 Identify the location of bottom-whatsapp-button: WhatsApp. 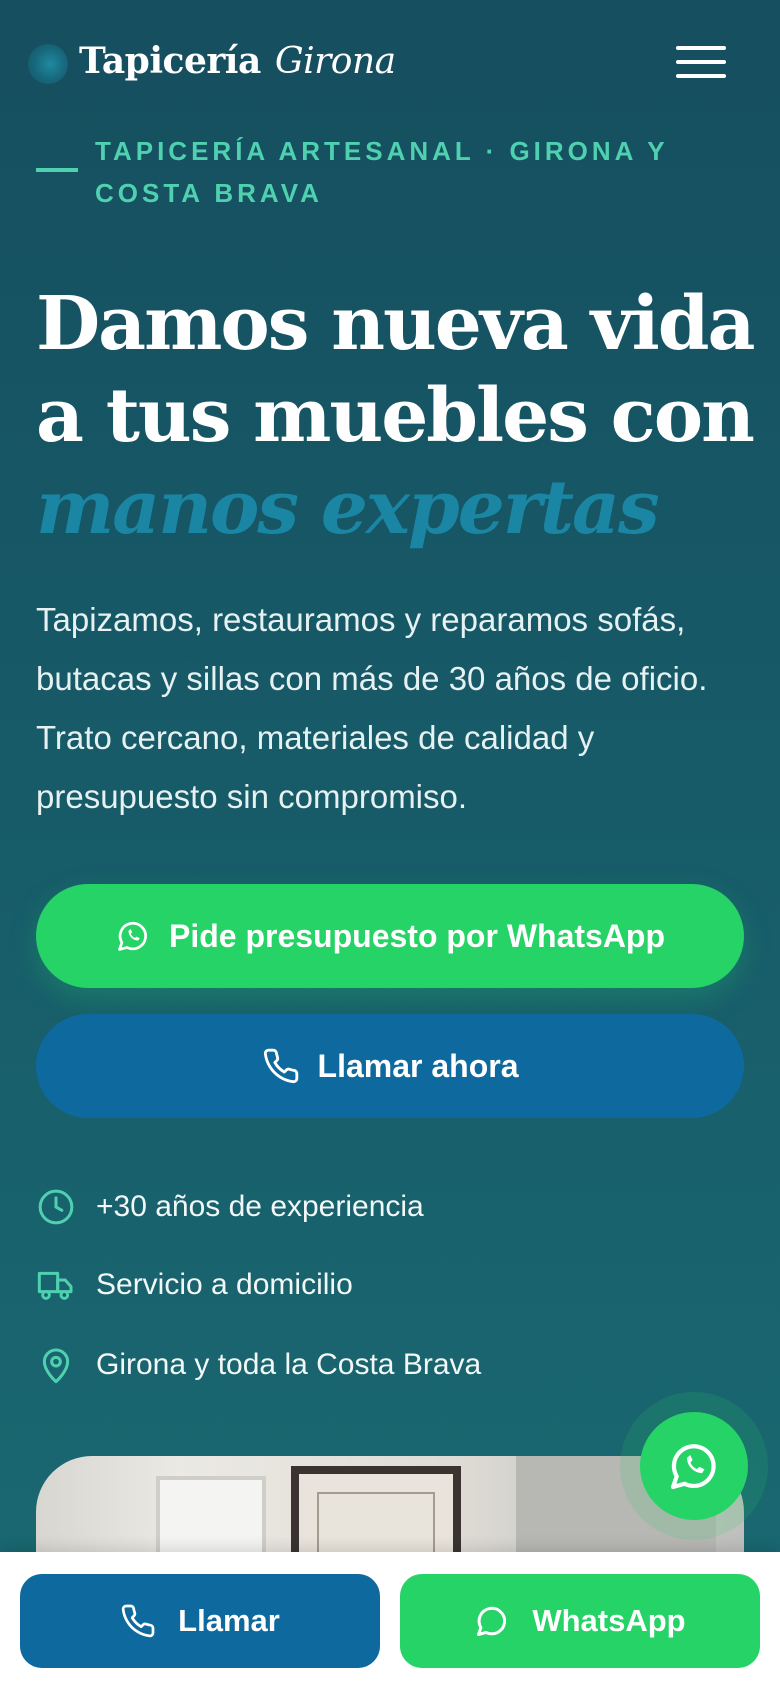
(580, 1621).